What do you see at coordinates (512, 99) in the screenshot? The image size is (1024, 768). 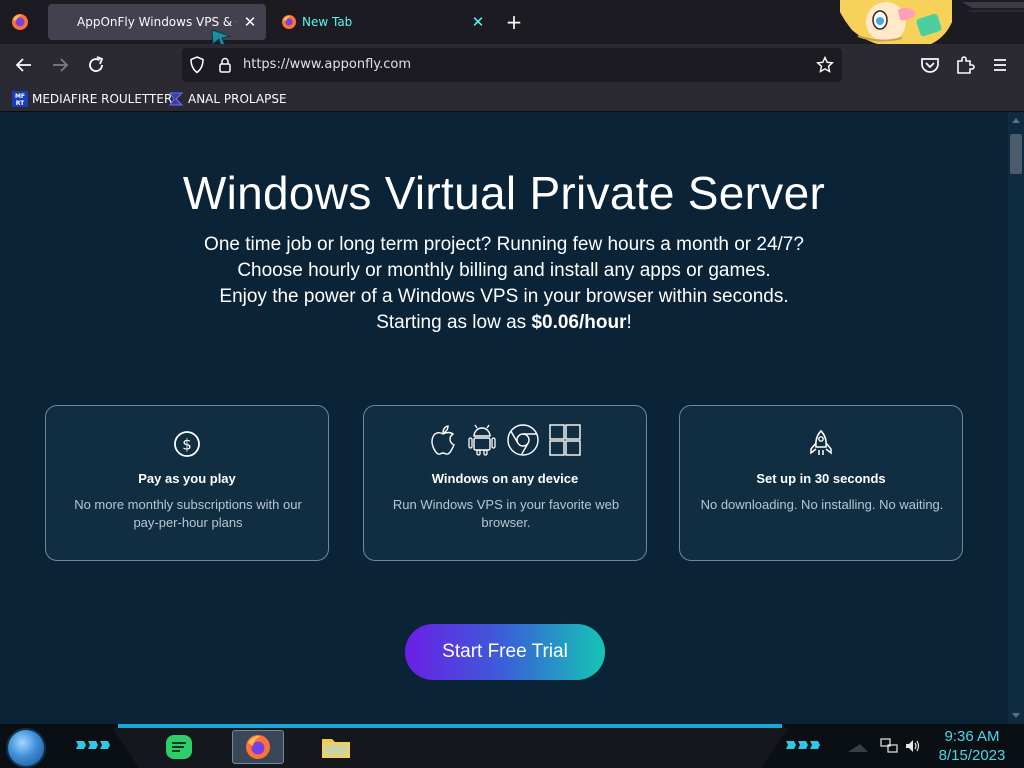 I see `bookmarks-toolbar: MF RT MEDIAFIRE ROULETTER ANAL PROLAPSE` at bounding box center [512, 99].